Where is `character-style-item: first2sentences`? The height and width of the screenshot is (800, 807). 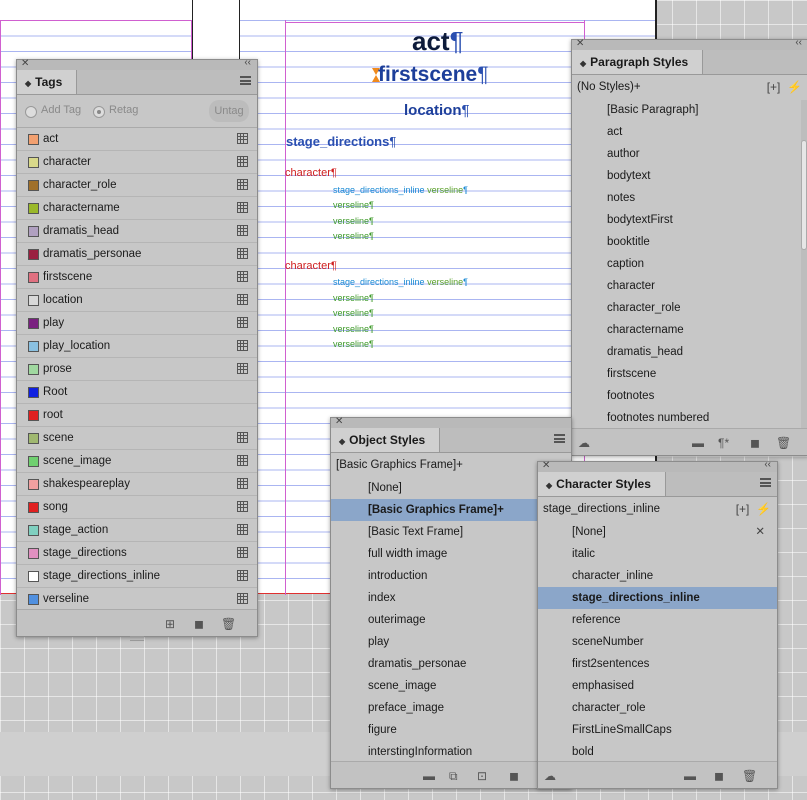 character-style-item: first2sentences is located at coordinates (657, 664).